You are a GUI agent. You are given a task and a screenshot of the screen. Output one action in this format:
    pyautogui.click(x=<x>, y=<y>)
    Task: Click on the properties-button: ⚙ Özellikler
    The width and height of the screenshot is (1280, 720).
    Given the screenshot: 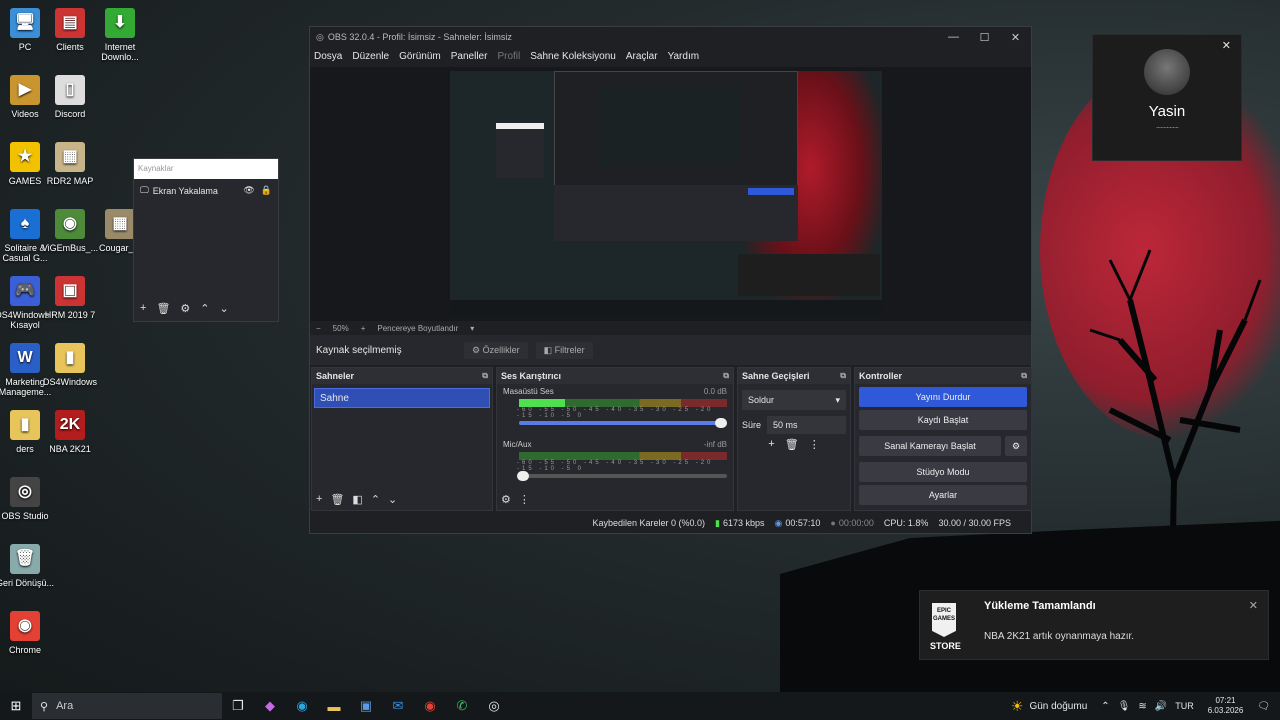 What is the action you would take?
    pyautogui.click(x=496, y=350)
    